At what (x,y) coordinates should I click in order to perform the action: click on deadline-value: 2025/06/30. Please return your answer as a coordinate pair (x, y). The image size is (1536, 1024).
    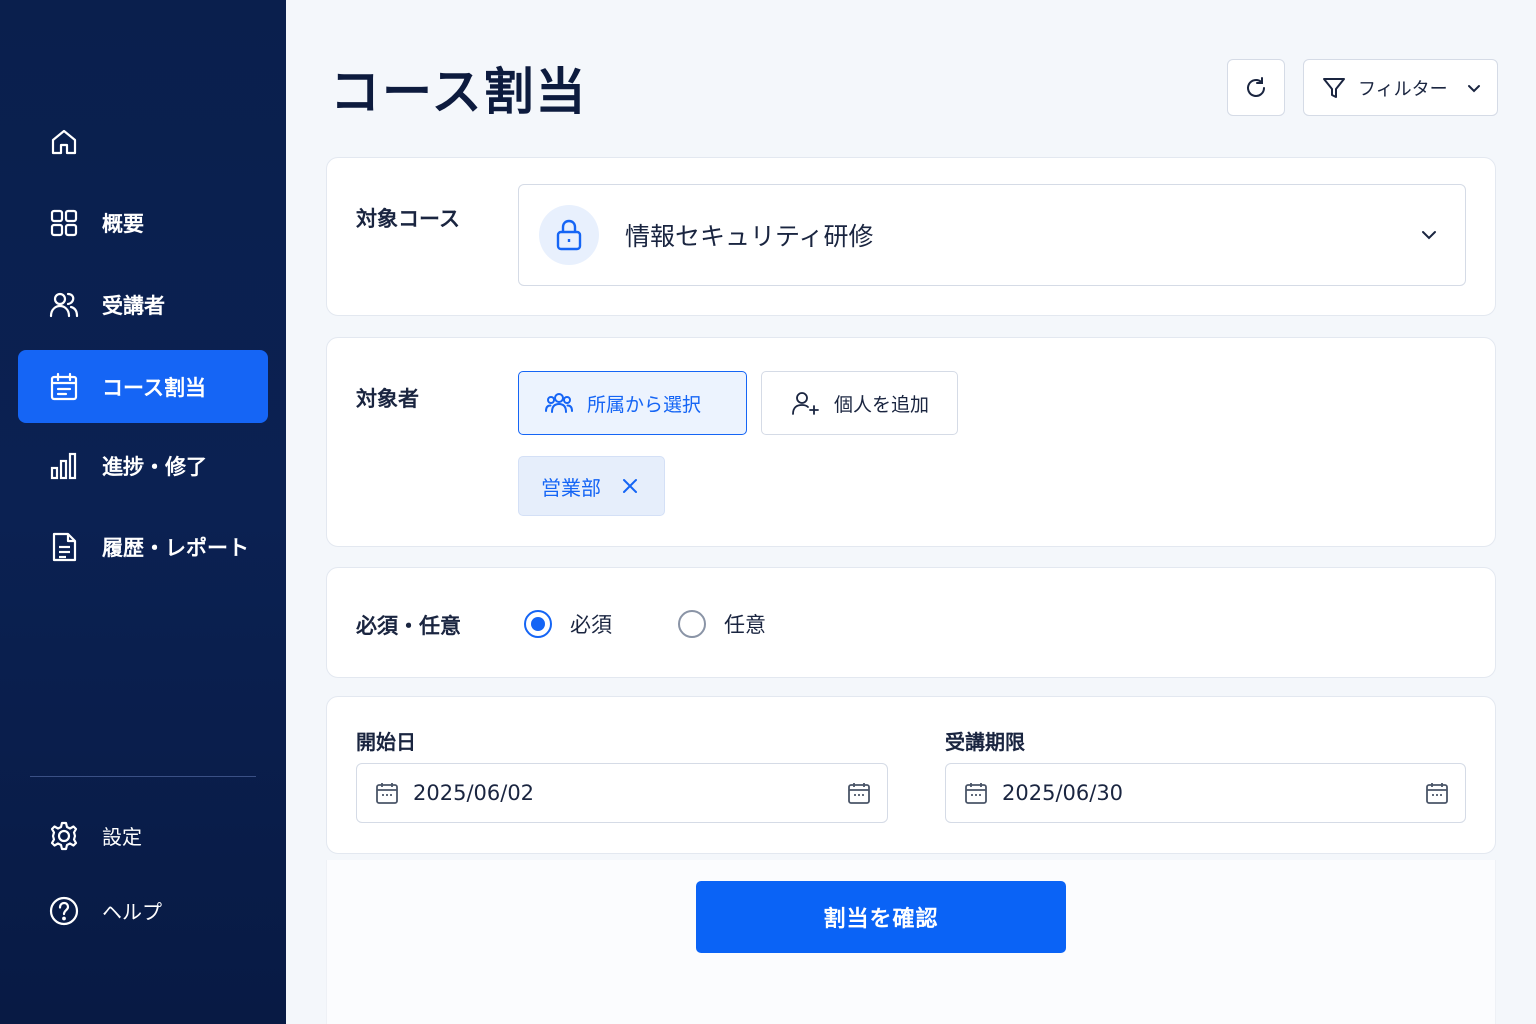
    Looking at the image, I should click on (1063, 793).